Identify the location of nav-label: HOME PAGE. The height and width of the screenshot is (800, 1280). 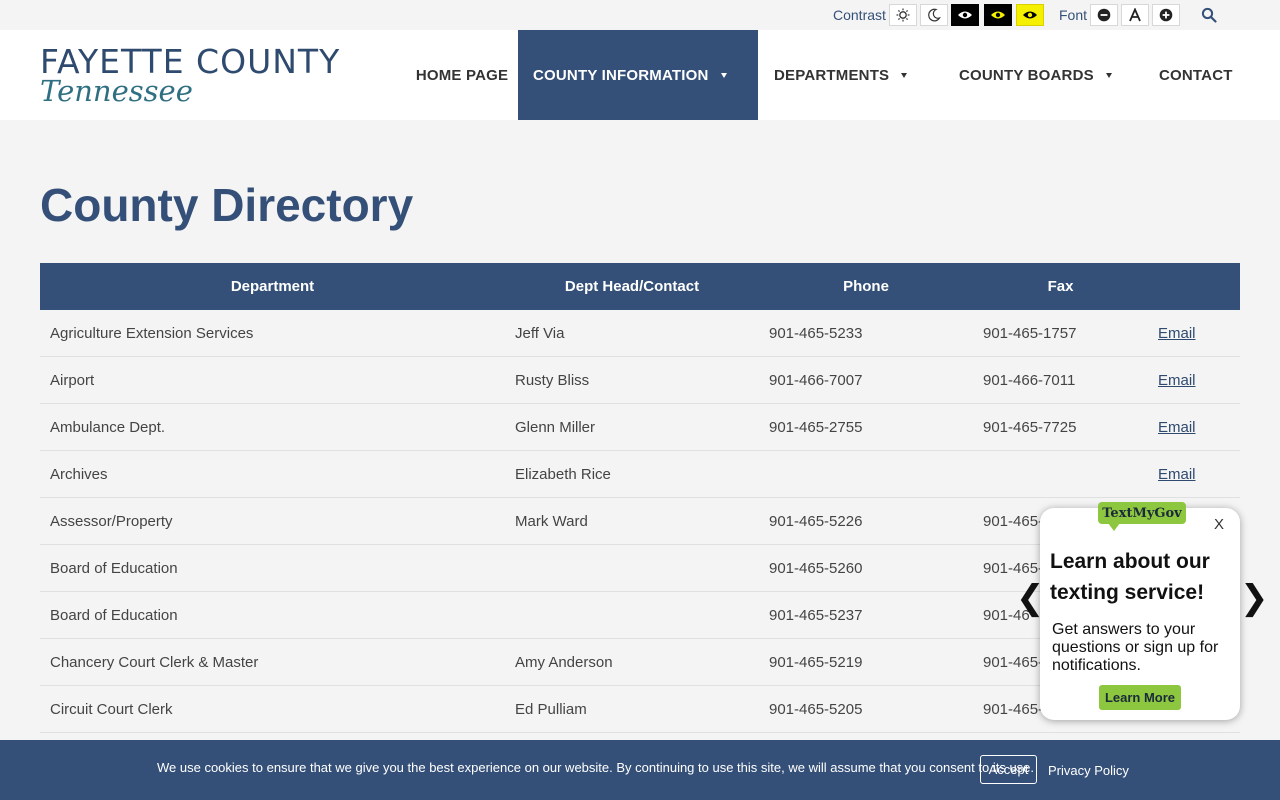
(462, 75).